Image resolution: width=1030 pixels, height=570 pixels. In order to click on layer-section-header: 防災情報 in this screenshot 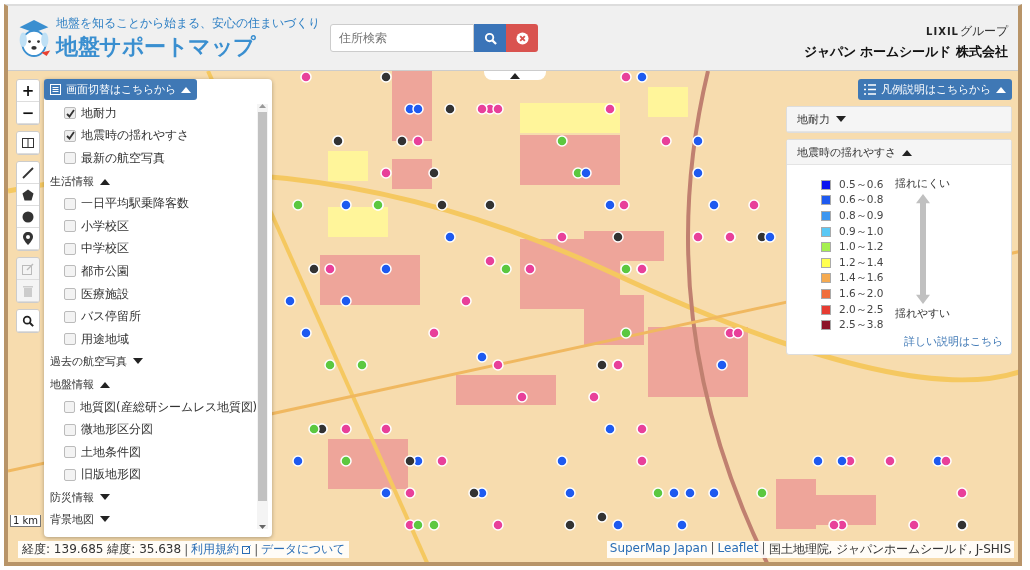, I will do `click(153, 497)`.